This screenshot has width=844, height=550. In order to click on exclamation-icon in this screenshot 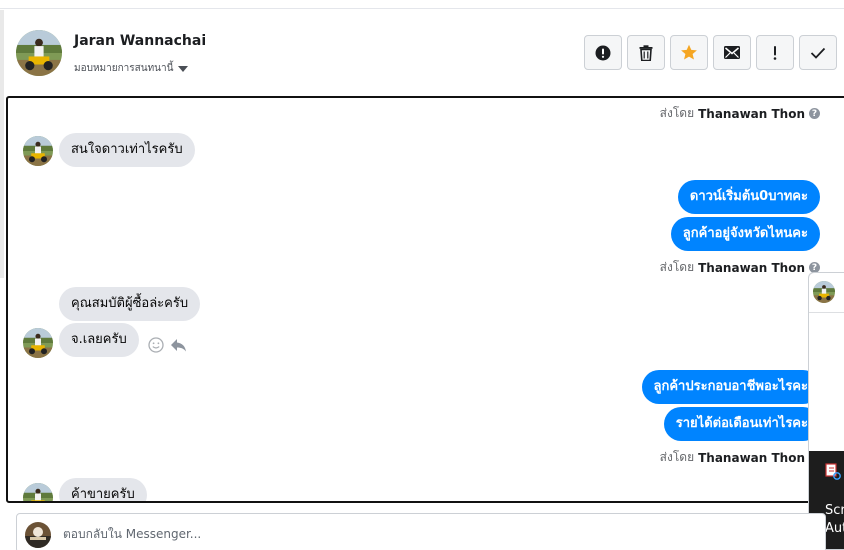, I will do `click(775, 52)`.